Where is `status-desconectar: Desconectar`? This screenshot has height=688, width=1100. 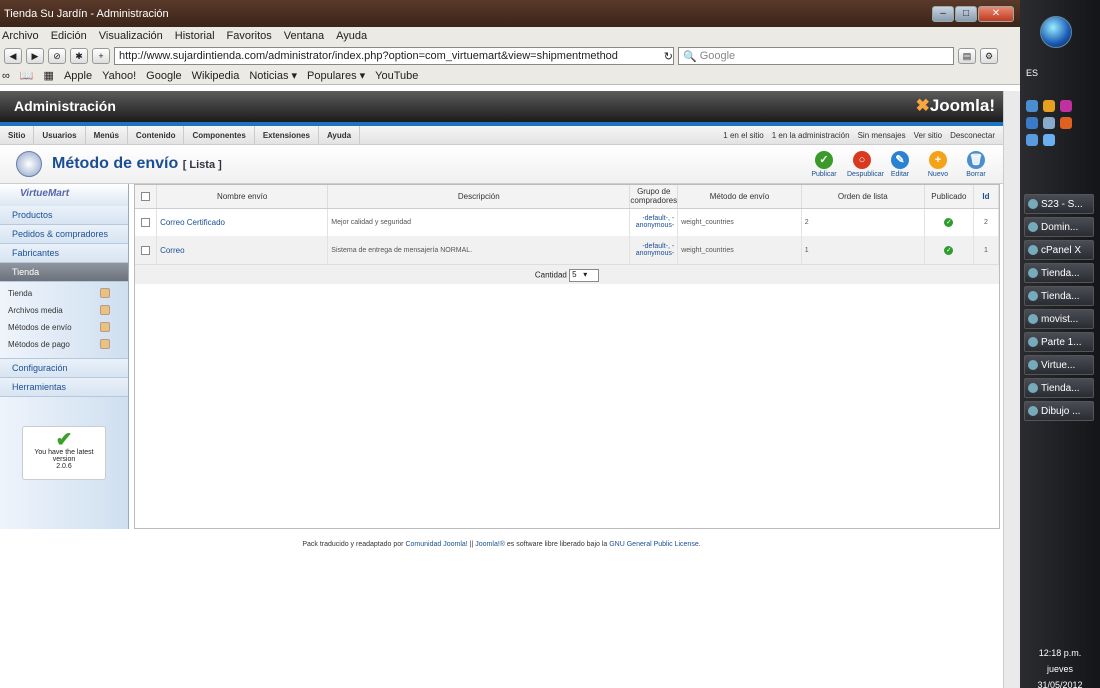
status-desconectar: Desconectar is located at coordinates (972, 135).